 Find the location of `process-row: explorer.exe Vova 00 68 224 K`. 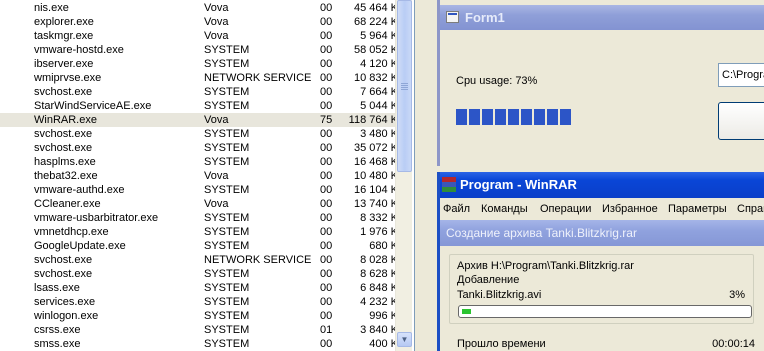

process-row: explorer.exe Vova 00 68 224 K is located at coordinates (199, 22).